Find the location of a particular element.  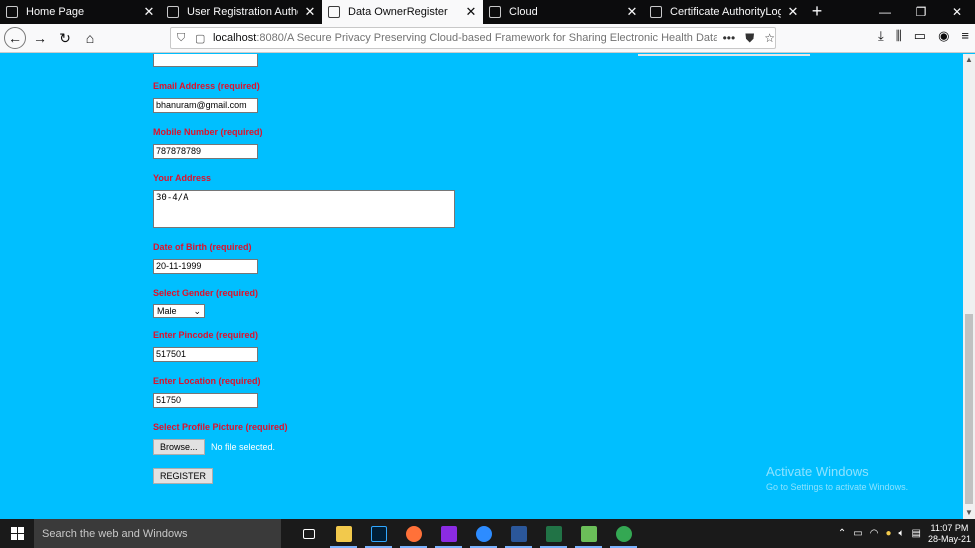

antivirus-icon: ● is located at coordinates (888, 533).